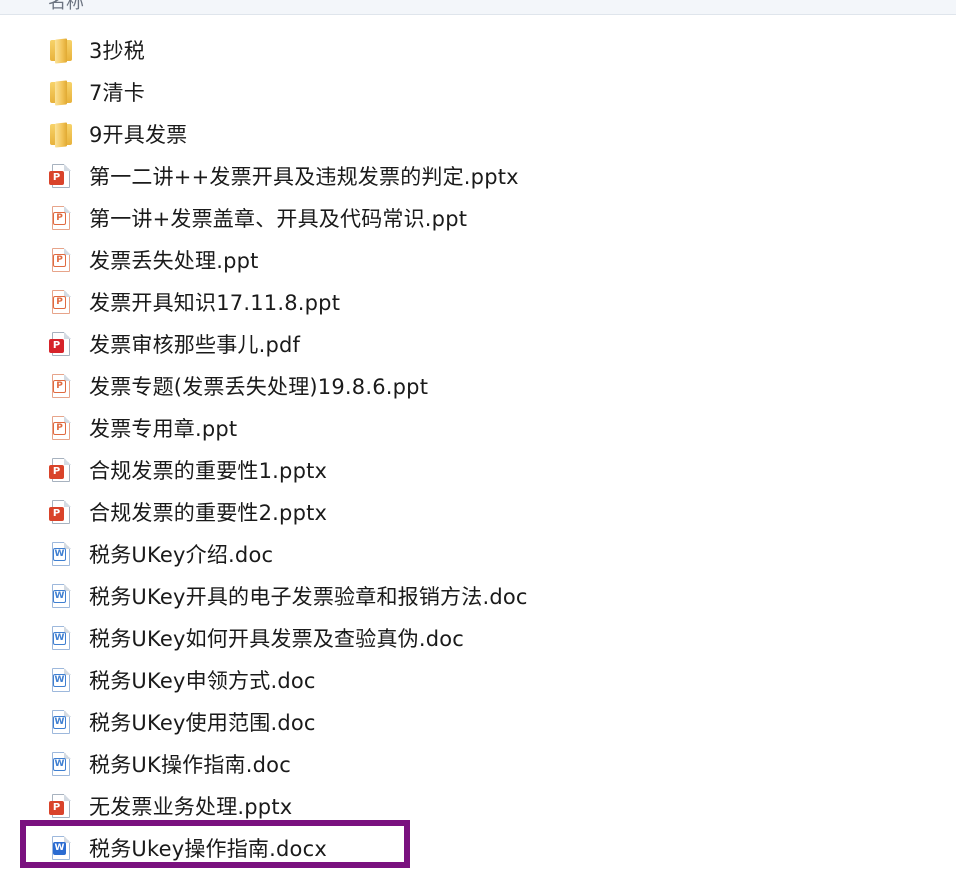 The image size is (956, 890). Describe the element at coordinates (480, 386) in the screenshot. I see `file-row: P 发票专题(发票丢失处理)19.8.6.ppt` at that location.